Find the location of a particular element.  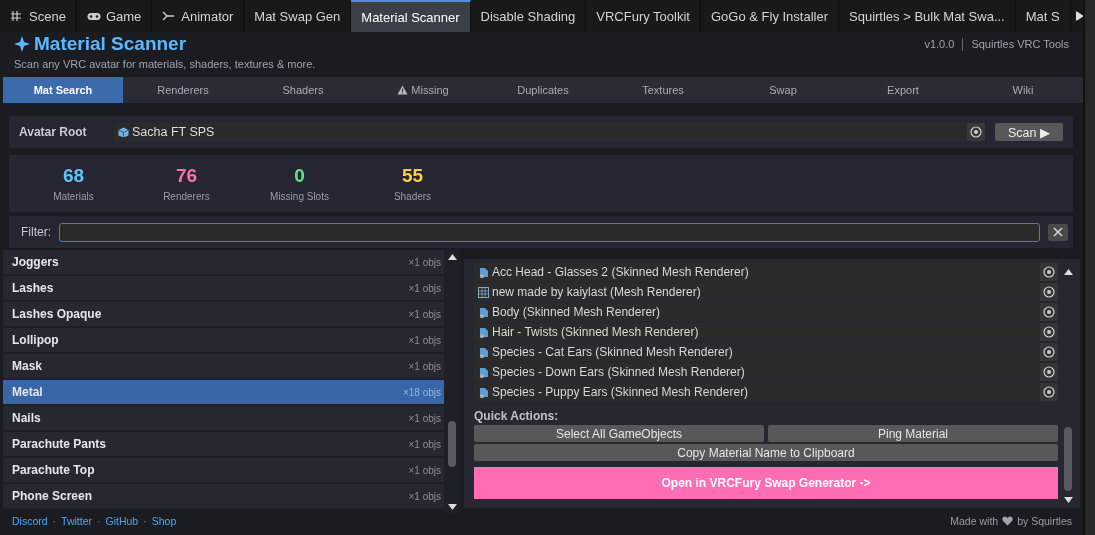

gamepad-icon is located at coordinates (93, 16).